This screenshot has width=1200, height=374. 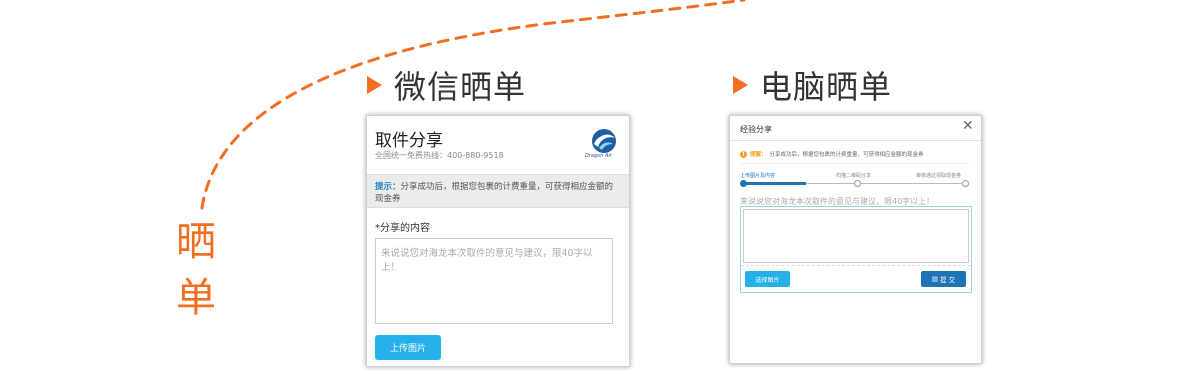 What do you see at coordinates (494, 281) in the screenshot?
I see `share-content-textarea: 来说说您对海龙本次取件的意见与建议，限40字以上！` at bounding box center [494, 281].